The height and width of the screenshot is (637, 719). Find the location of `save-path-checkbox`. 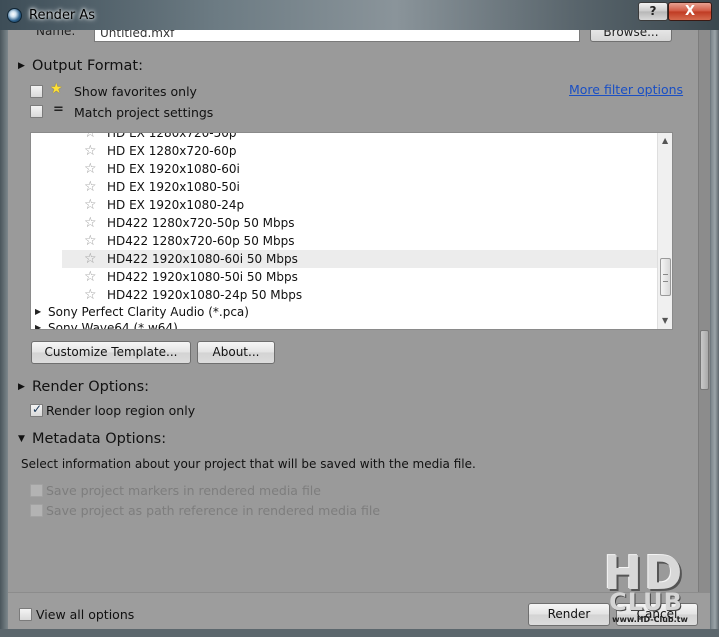

save-path-checkbox is located at coordinates (36, 510).